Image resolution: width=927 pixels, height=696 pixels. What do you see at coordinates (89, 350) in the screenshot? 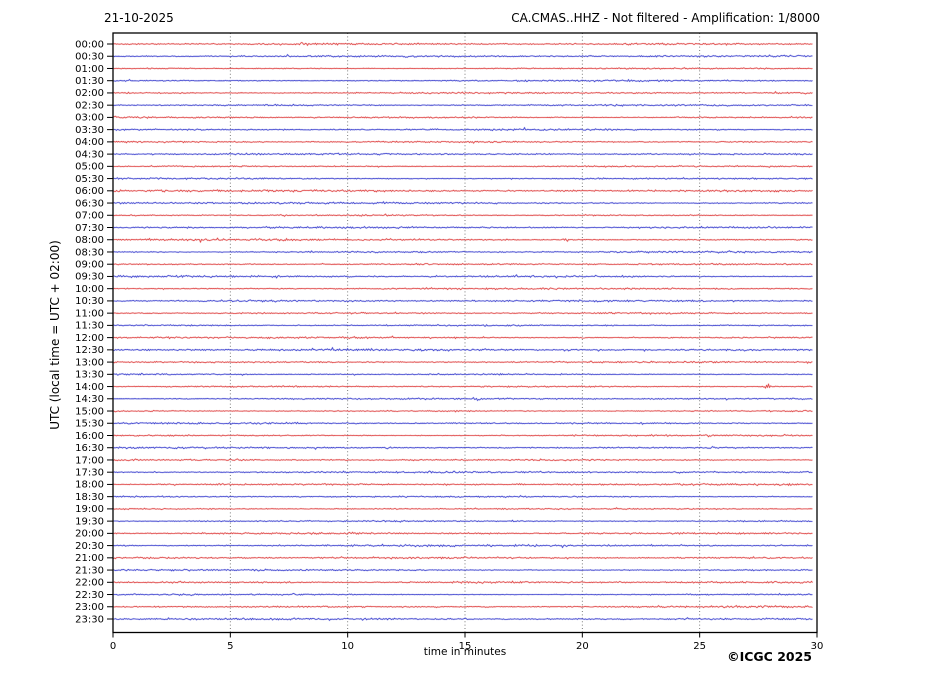
I see `y-tick-label: 12:30` at bounding box center [89, 350].